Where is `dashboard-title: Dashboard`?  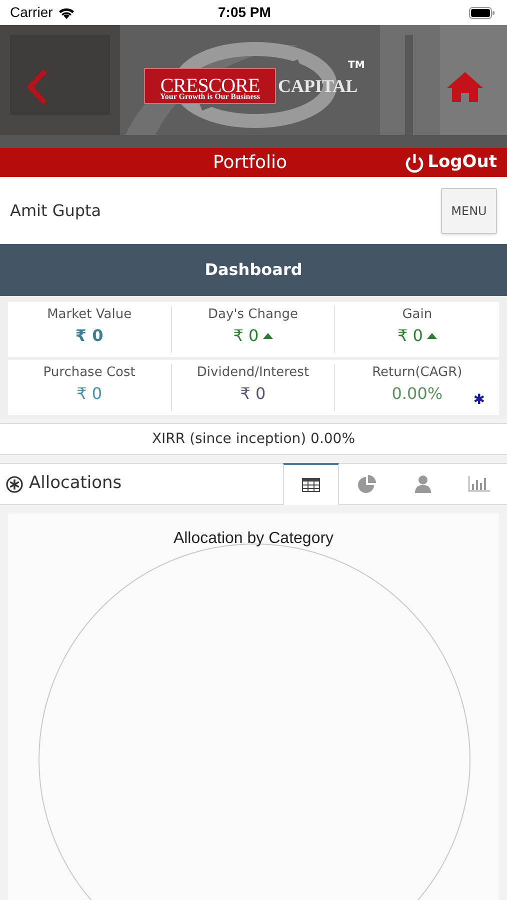 dashboard-title: Dashboard is located at coordinates (253, 270).